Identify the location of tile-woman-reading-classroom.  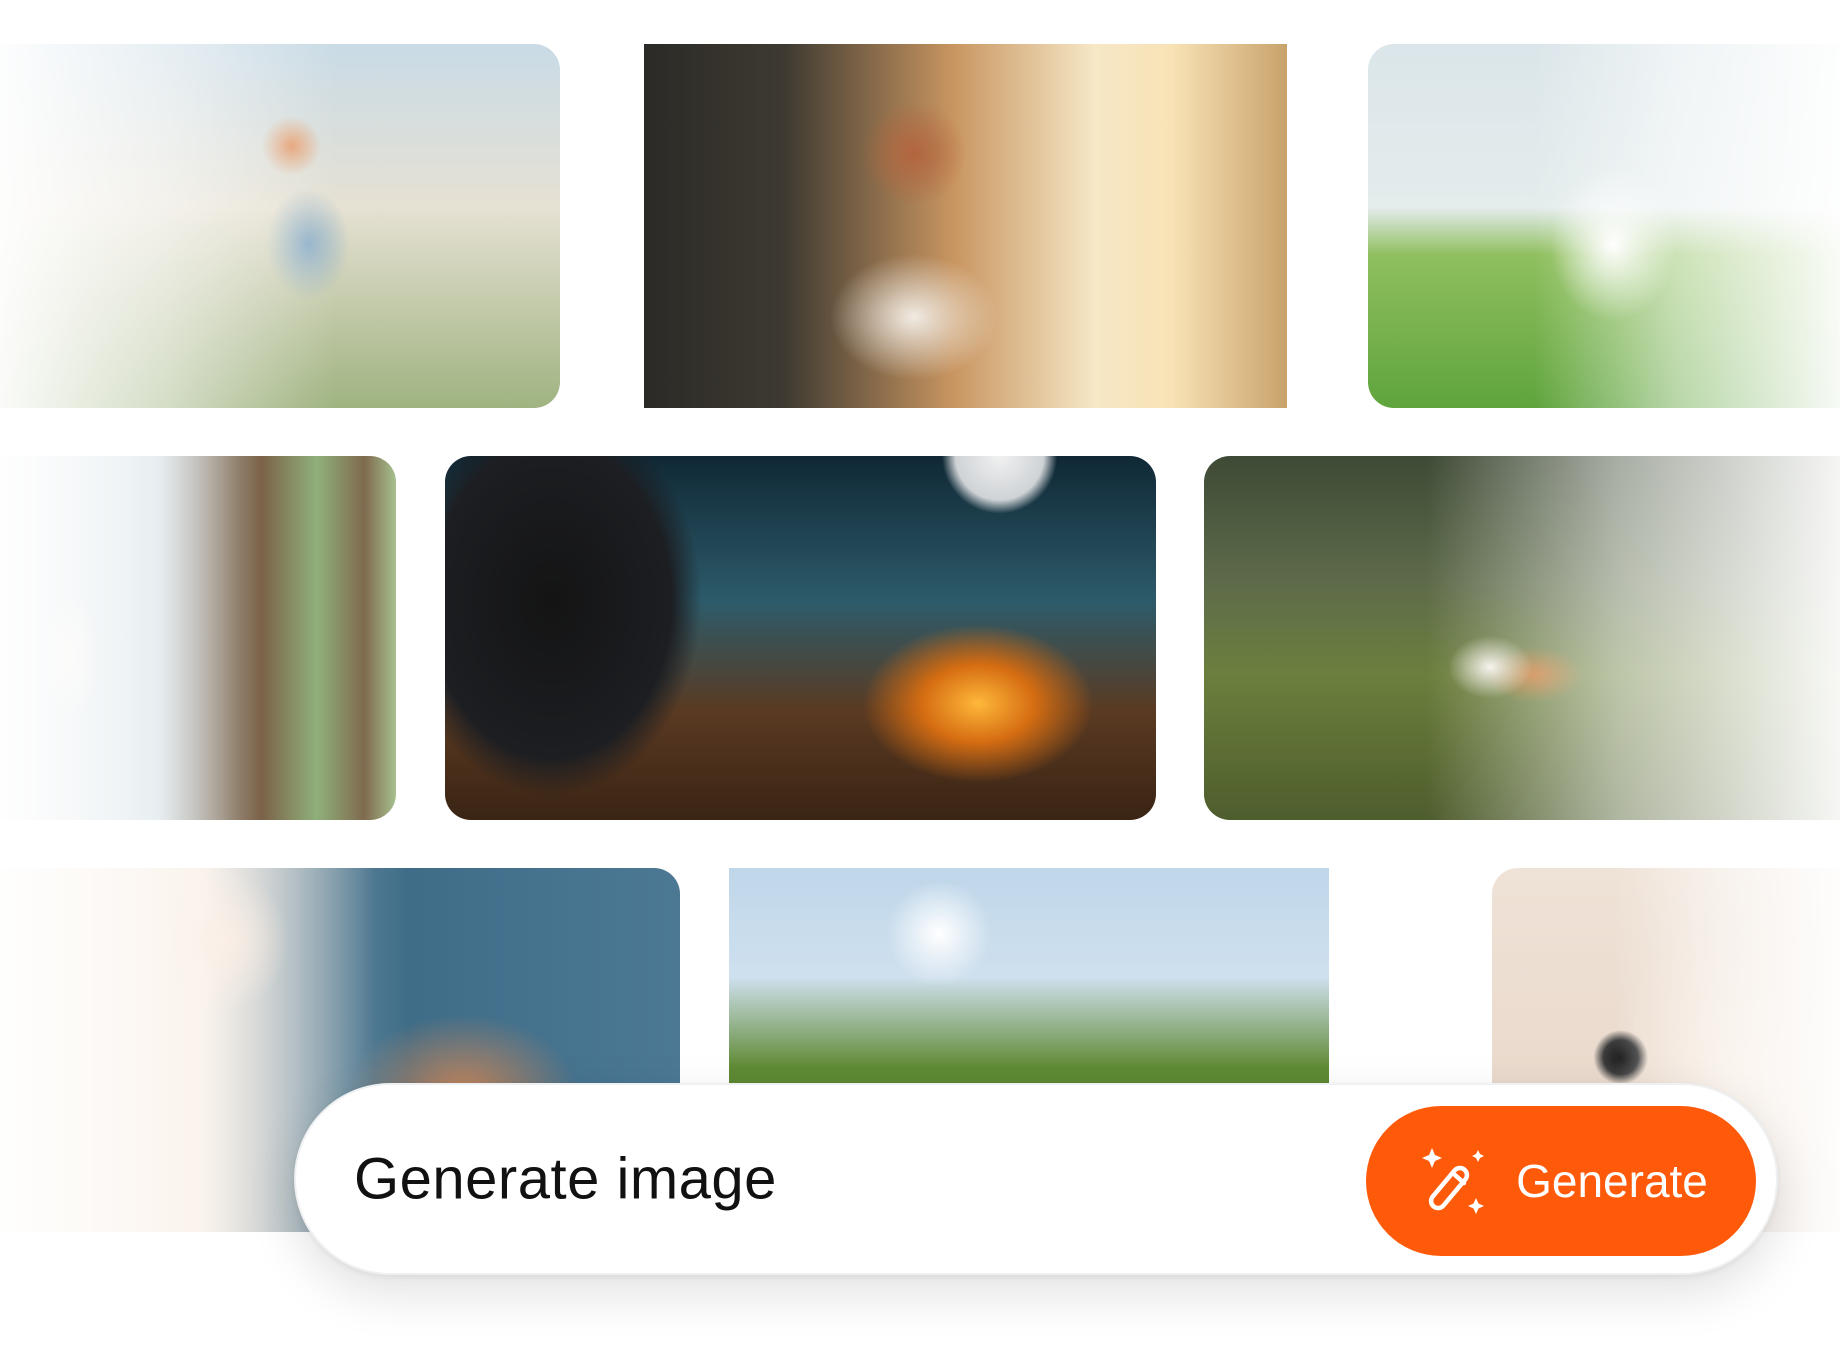
(965, 226).